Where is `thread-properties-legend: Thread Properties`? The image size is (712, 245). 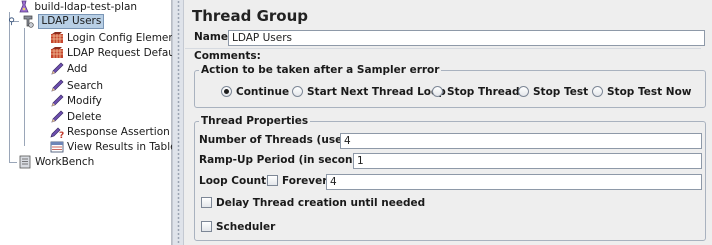 thread-properties-legend: Thread Properties is located at coordinates (255, 121).